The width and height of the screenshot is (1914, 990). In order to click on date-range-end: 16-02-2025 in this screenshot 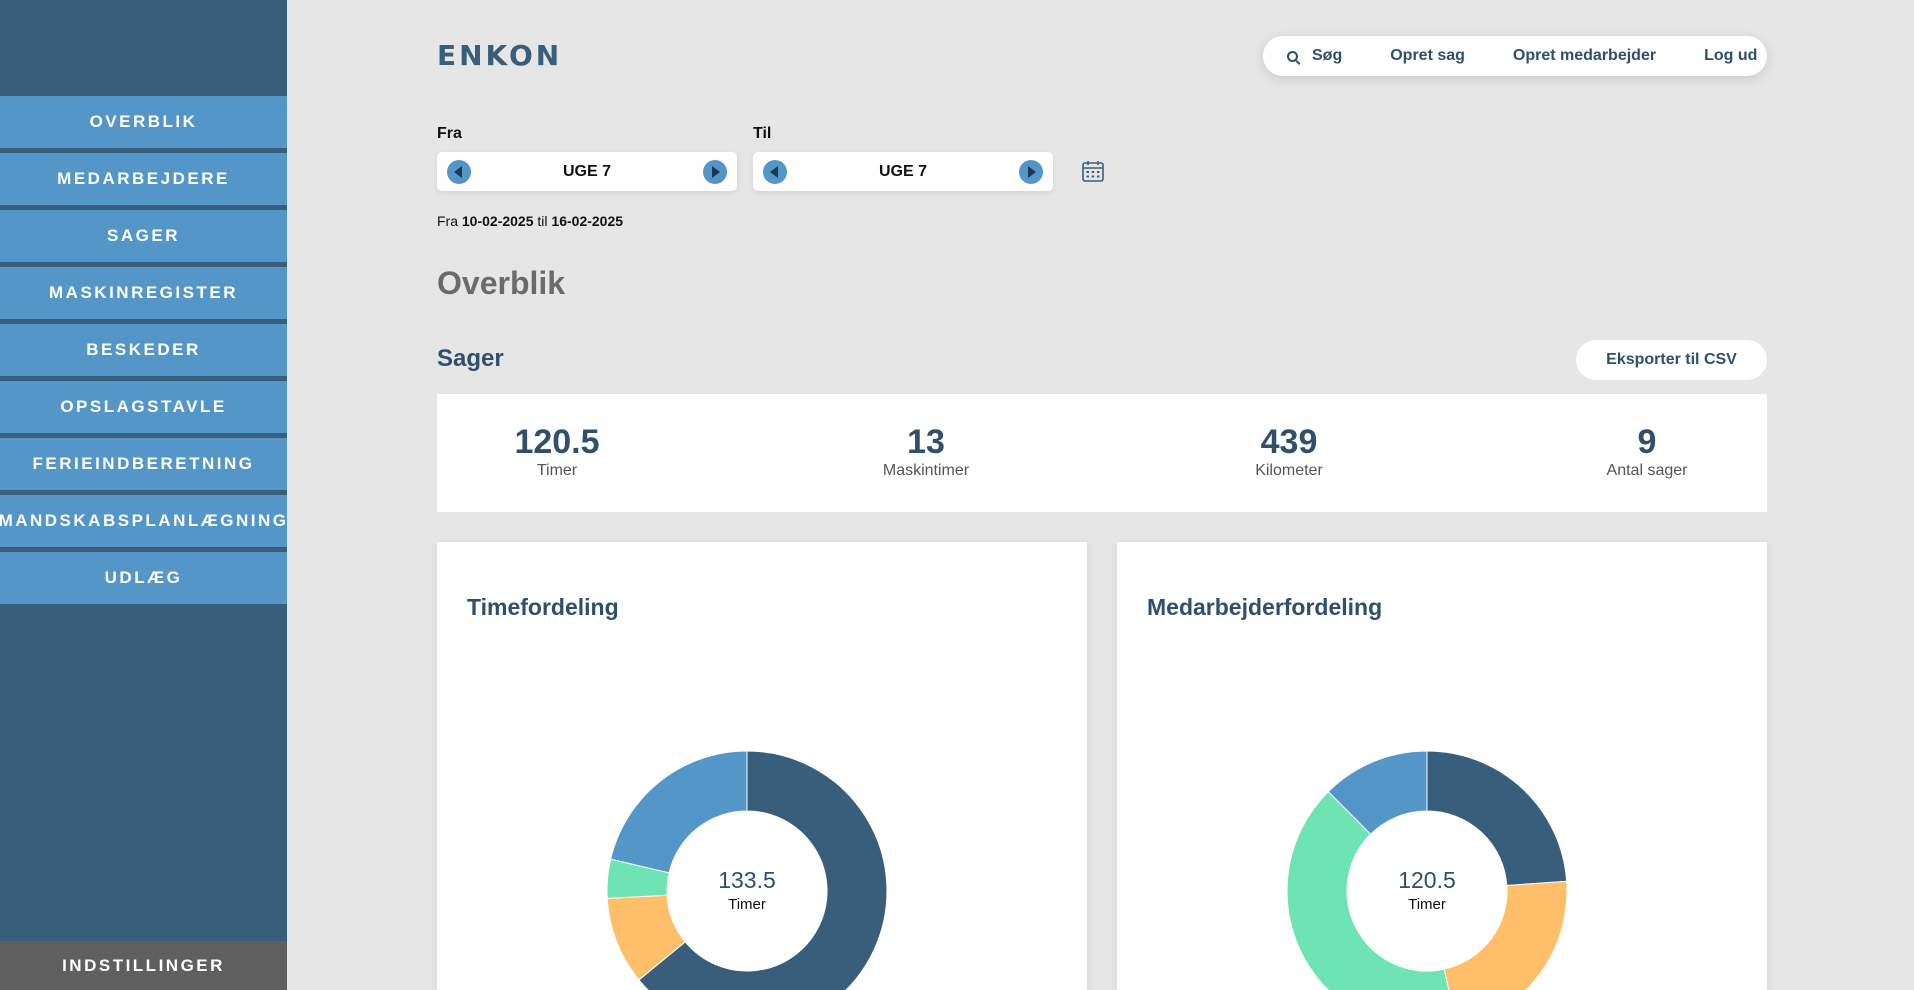, I will do `click(587, 221)`.